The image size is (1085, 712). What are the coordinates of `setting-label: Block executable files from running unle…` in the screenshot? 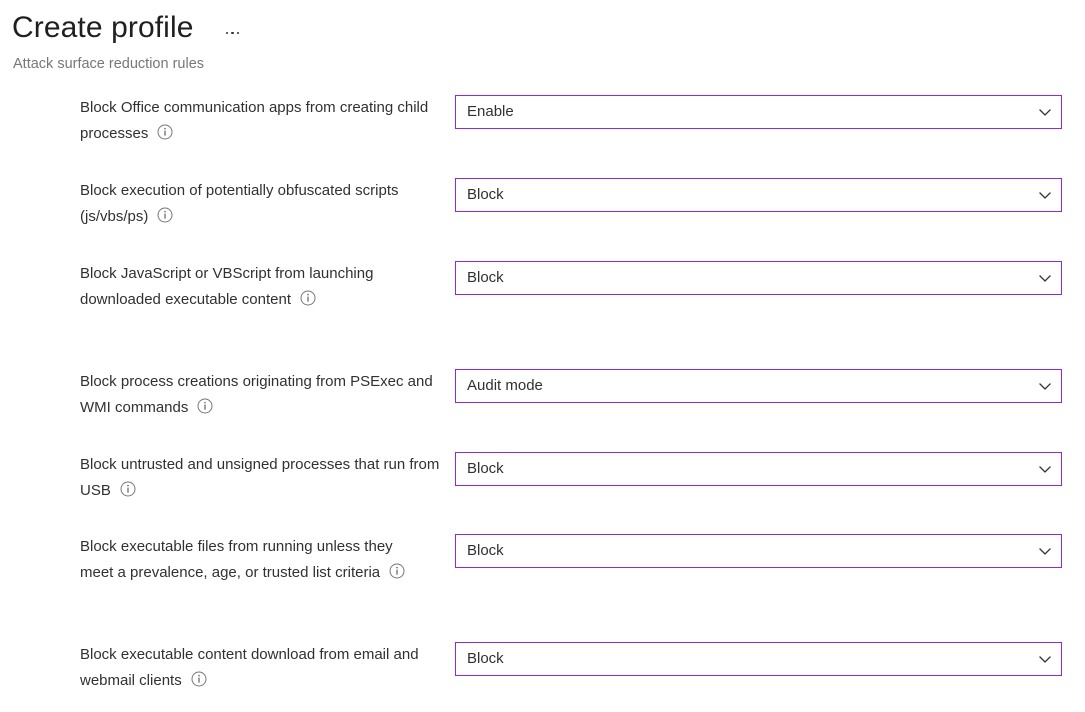 It's located at (245, 560).